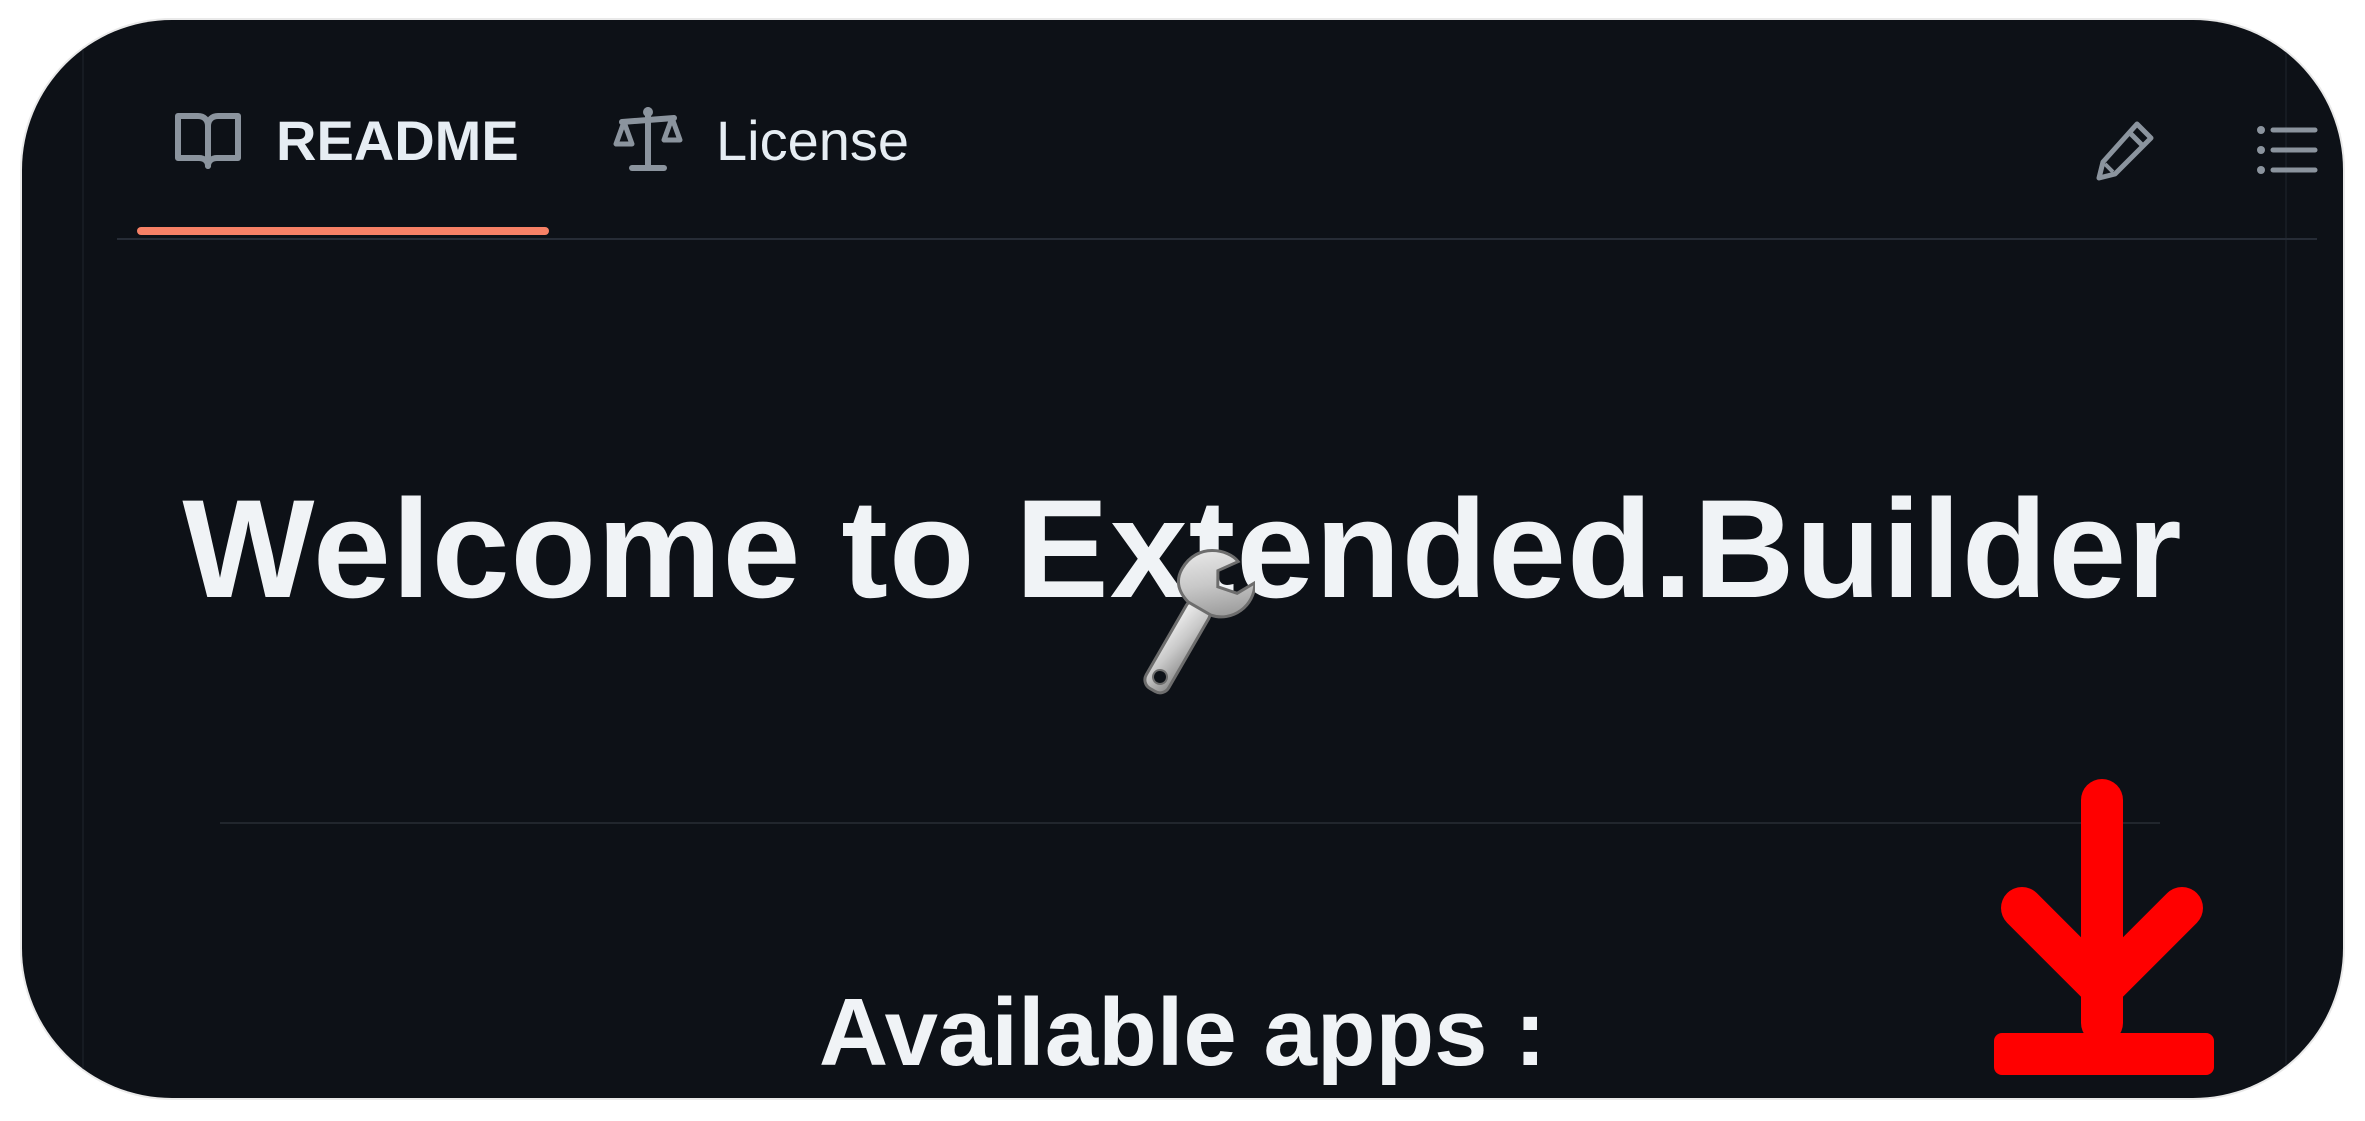 The image size is (2365, 1121). I want to click on tab-license-label: License, so click(813, 140).